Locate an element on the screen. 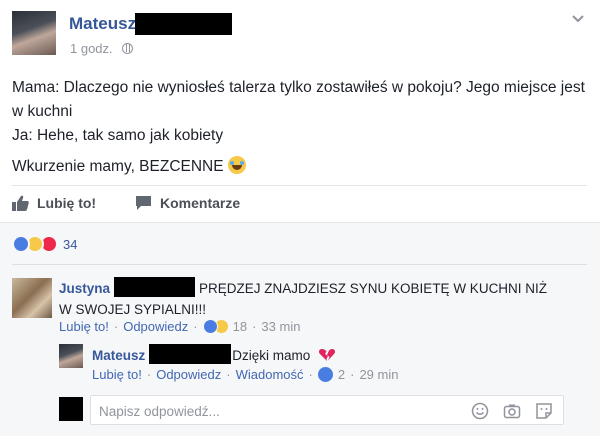  post-meta: 1 godz. is located at coordinates (102, 48).